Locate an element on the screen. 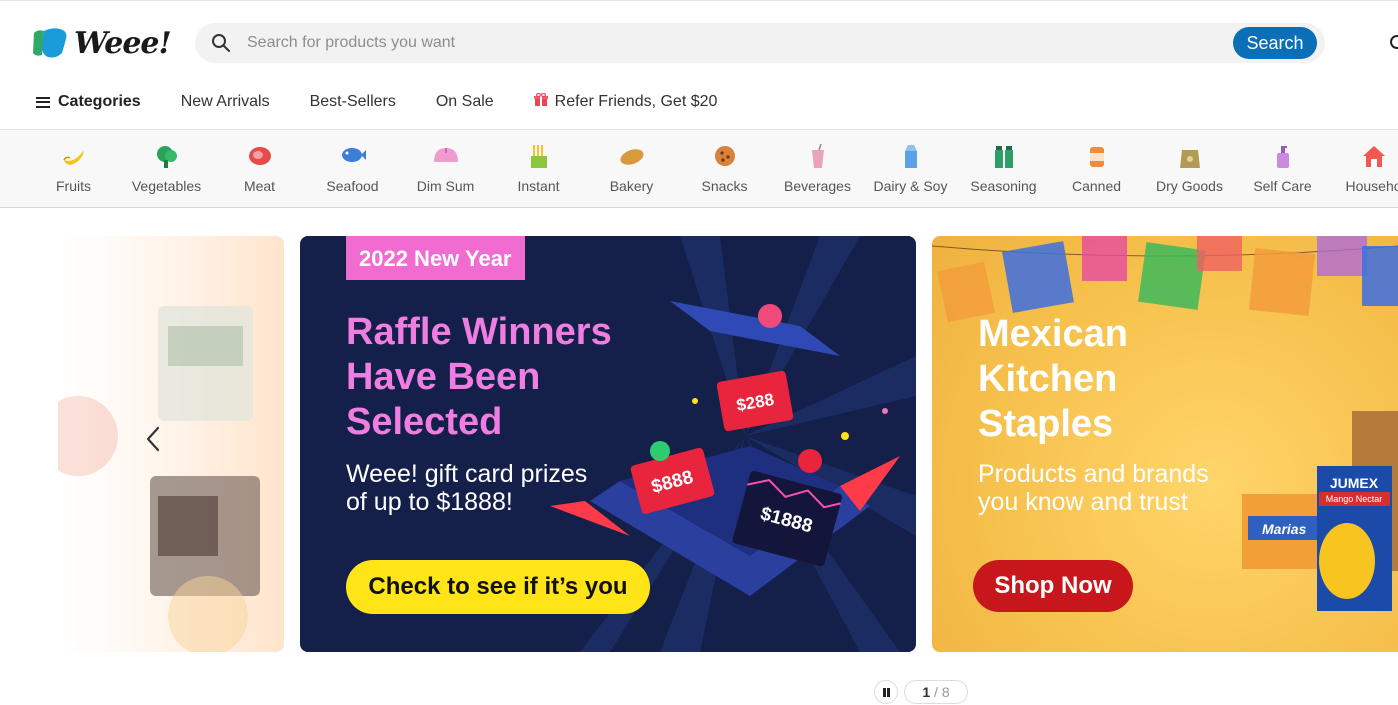 The height and width of the screenshot is (705, 1398). category-household: Househo is located at coordinates (1362, 168).